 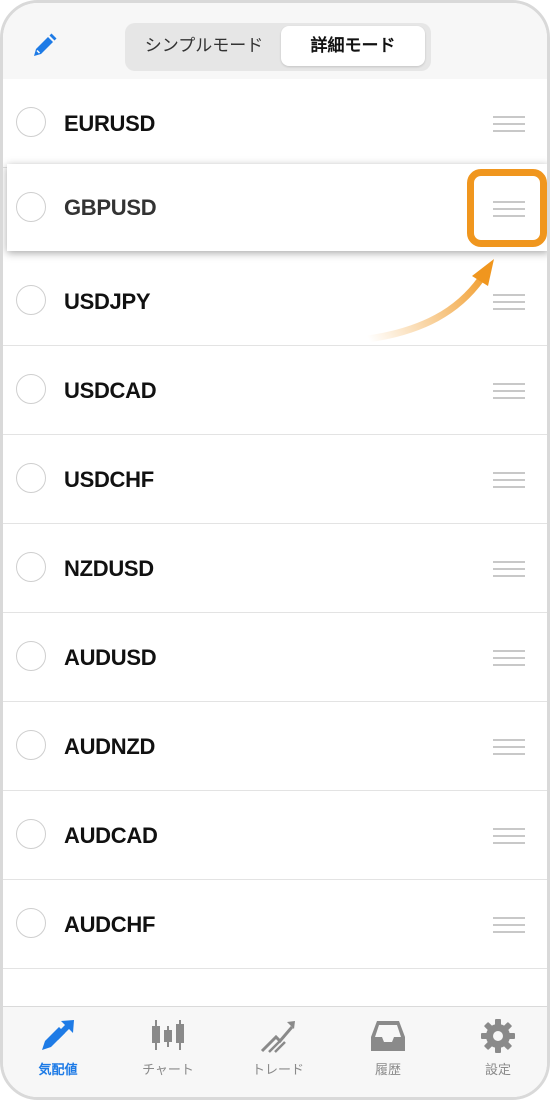 What do you see at coordinates (275, 746) in the screenshot?
I see `symbol-row: AUDNZD` at bounding box center [275, 746].